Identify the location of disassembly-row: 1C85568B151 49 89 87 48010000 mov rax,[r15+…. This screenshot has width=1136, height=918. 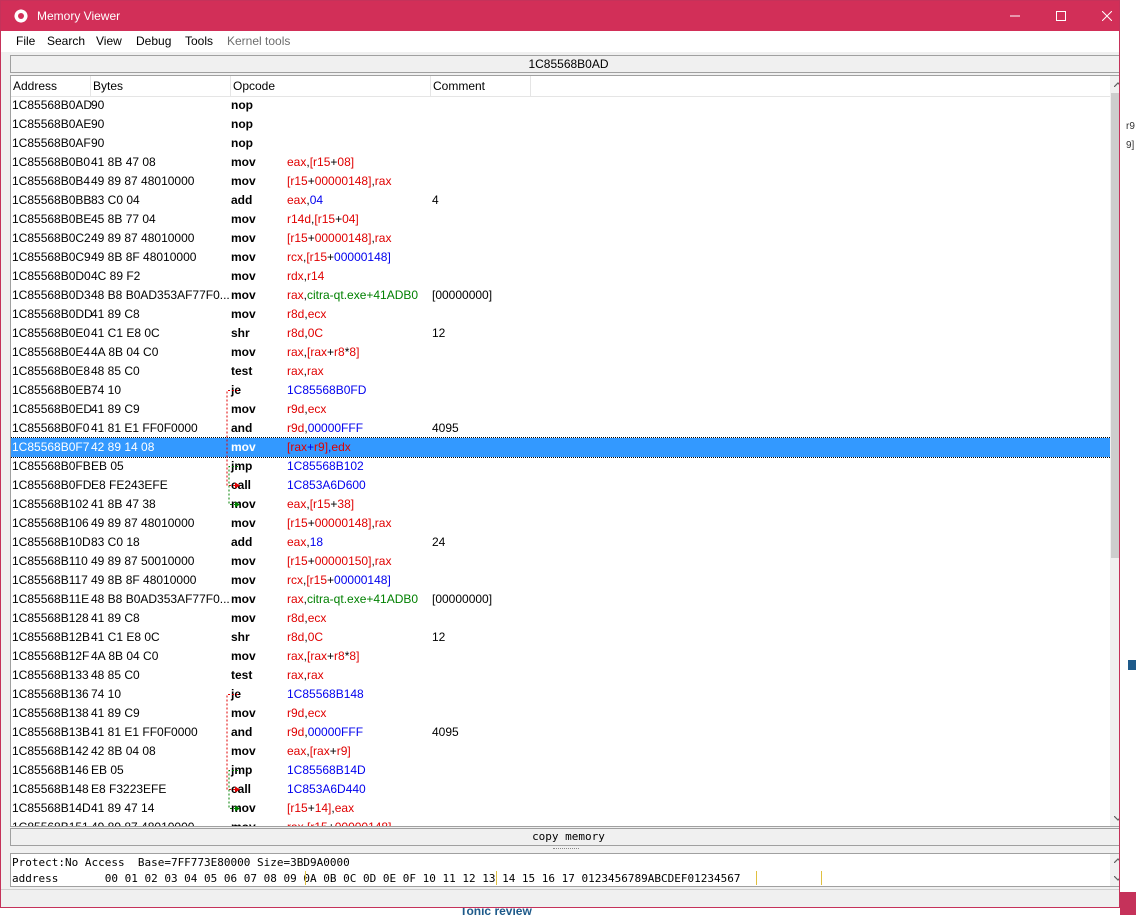
(561, 822).